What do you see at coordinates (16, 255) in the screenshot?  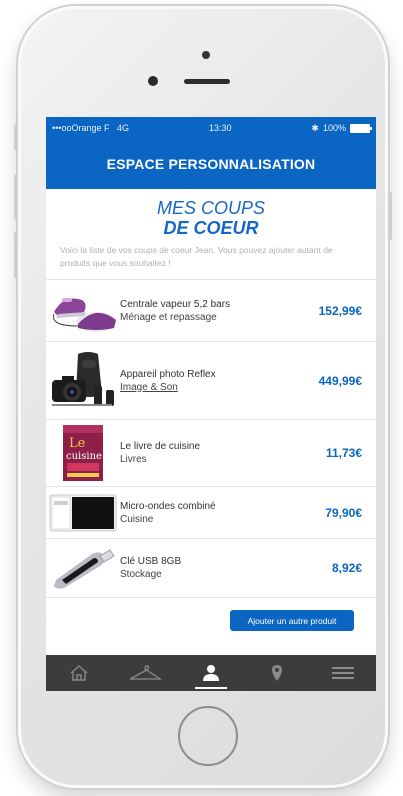 I see `volume-down-button` at bounding box center [16, 255].